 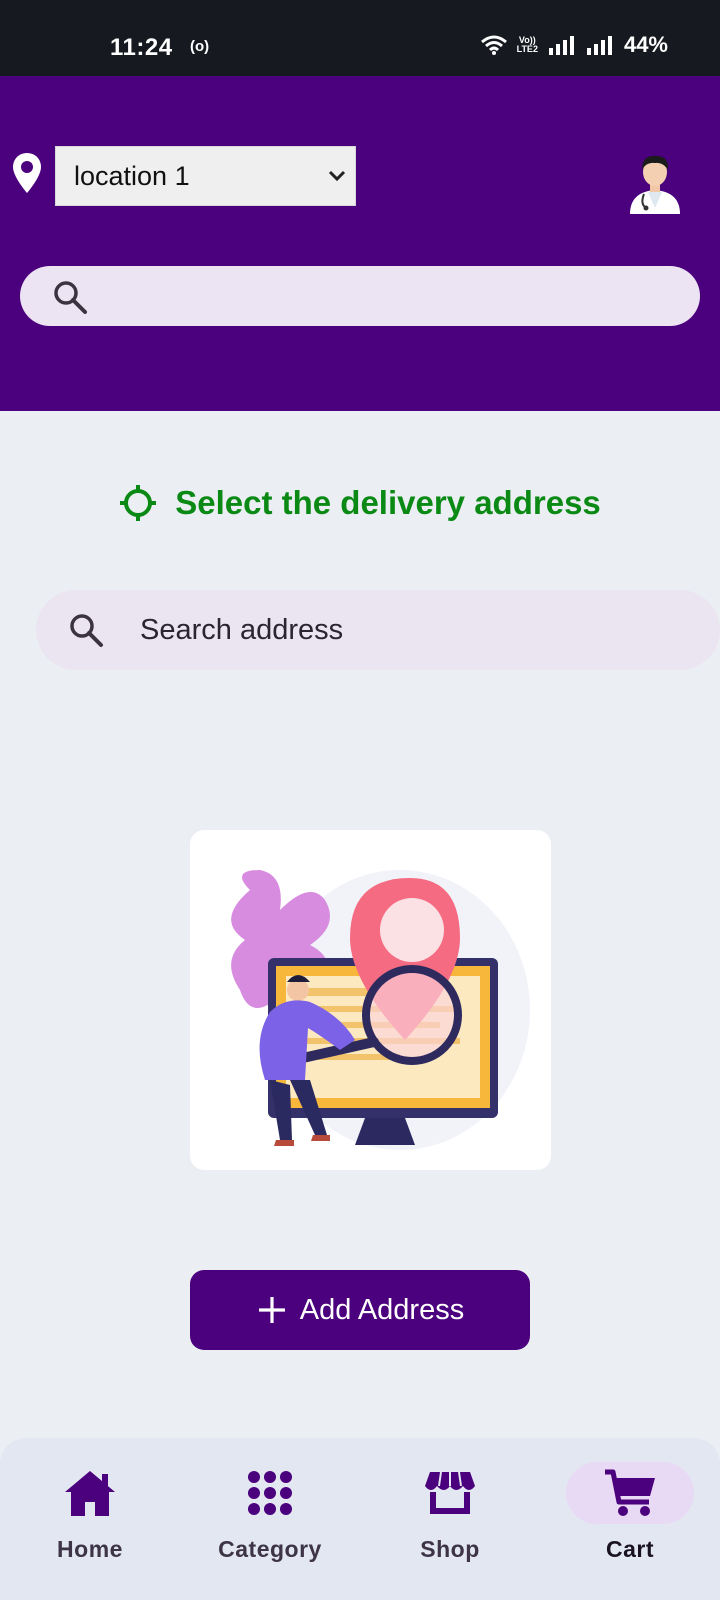 I want to click on bottom-navigation: Home Category Shop Cart, so click(x=360, y=1519).